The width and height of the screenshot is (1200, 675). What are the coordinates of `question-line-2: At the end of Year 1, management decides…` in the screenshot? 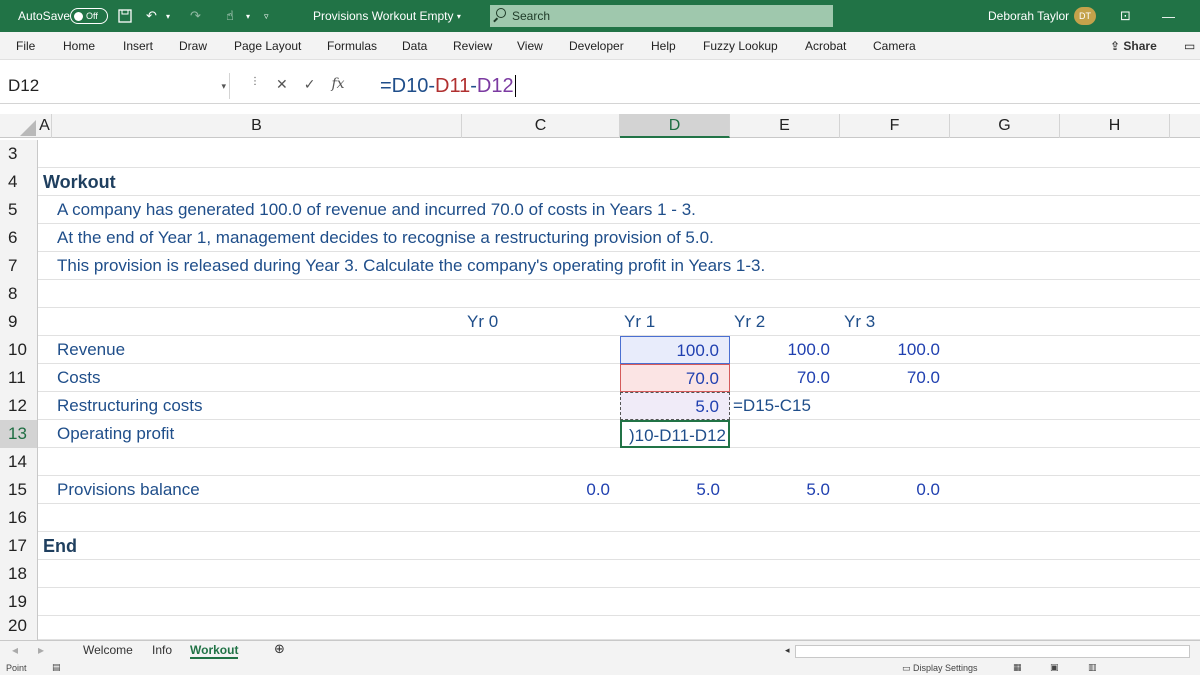 It's located at (385, 238).